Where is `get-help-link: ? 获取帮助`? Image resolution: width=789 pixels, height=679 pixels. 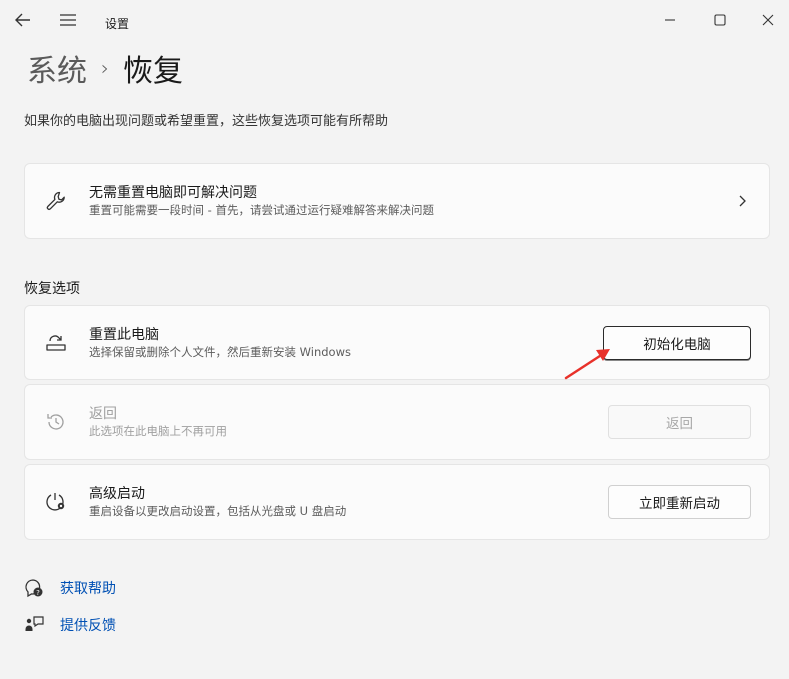 get-help-link: ? 获取帮助 is located at coordinates (70, 588).